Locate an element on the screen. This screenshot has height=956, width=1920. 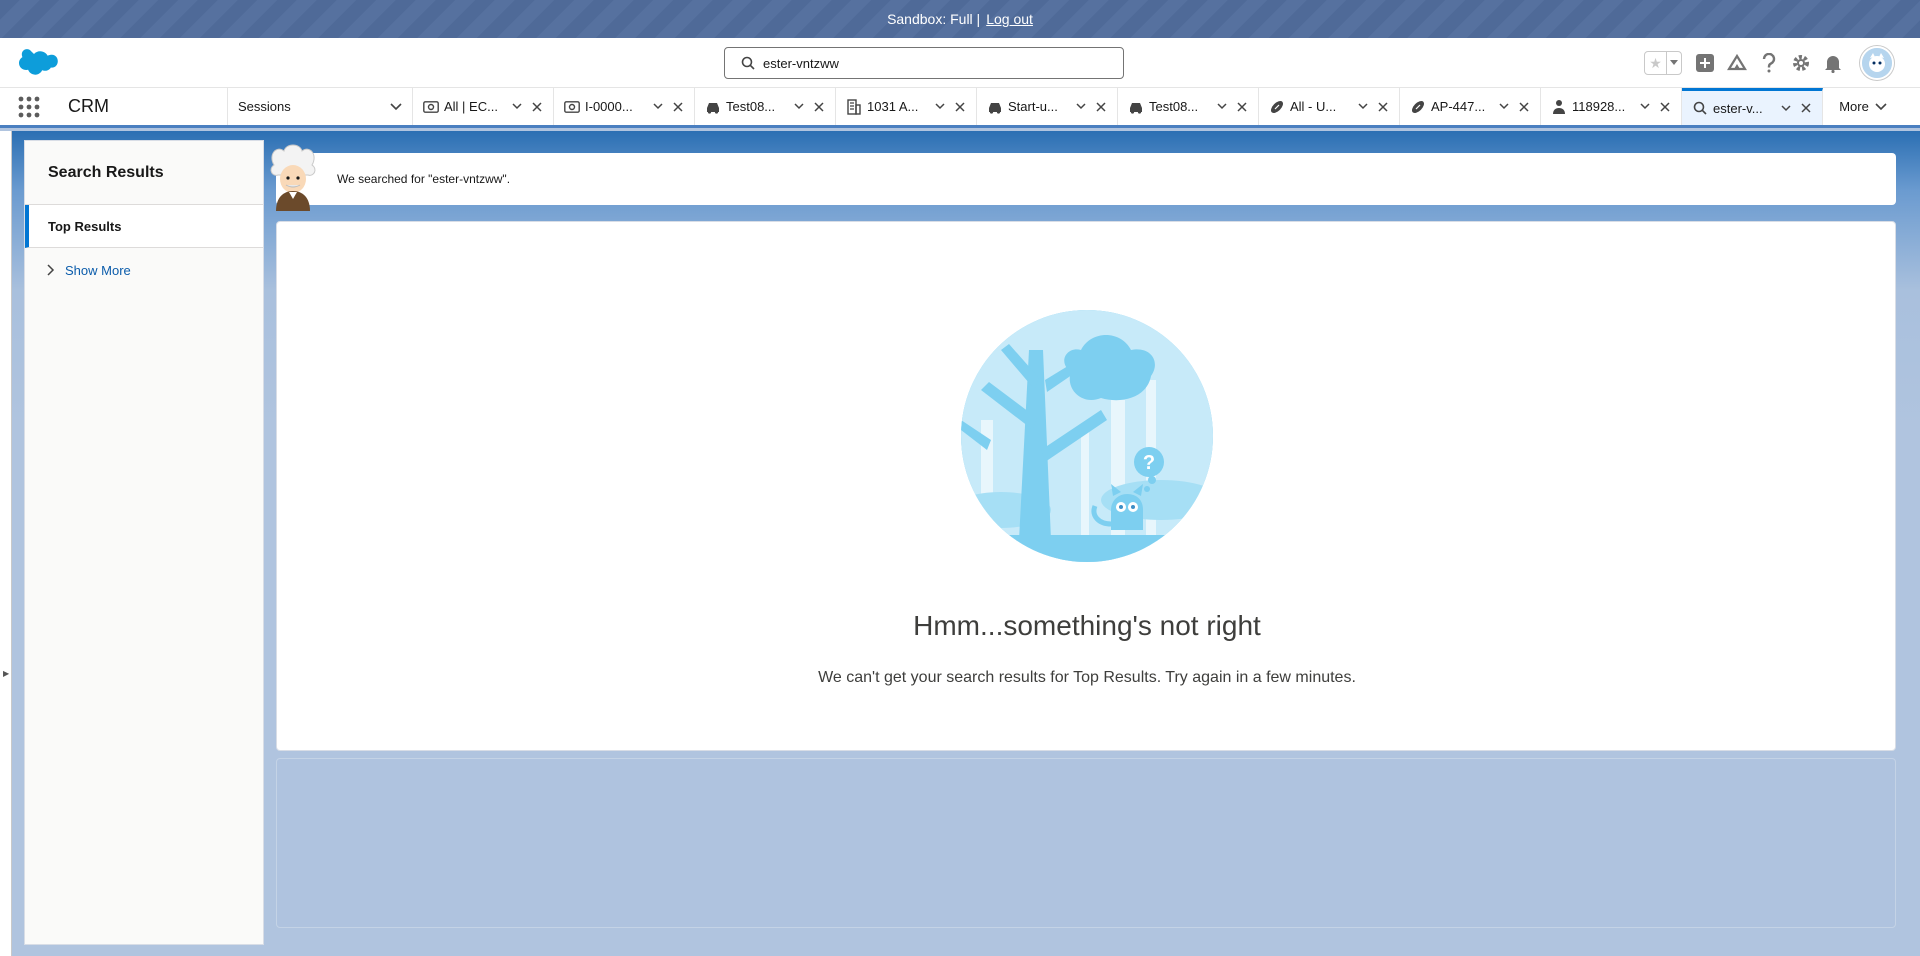
favorites-group: ★ is located at coordinates (1663, 63).